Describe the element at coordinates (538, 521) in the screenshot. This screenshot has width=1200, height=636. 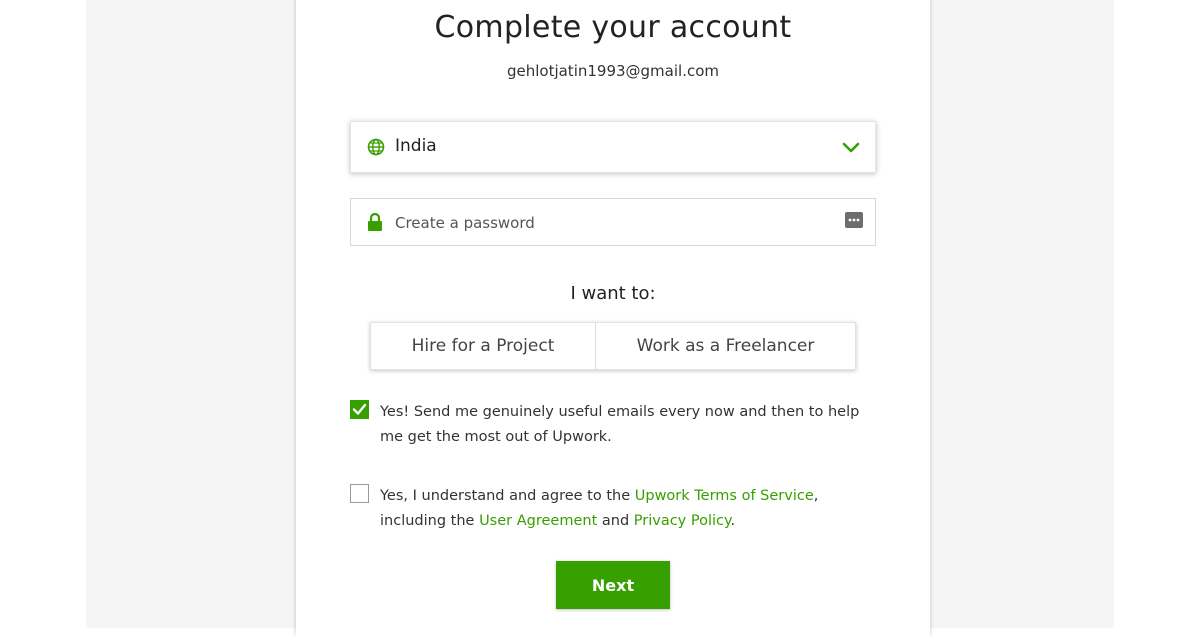
I see `user-agreement-link: User Agreement` at that location.